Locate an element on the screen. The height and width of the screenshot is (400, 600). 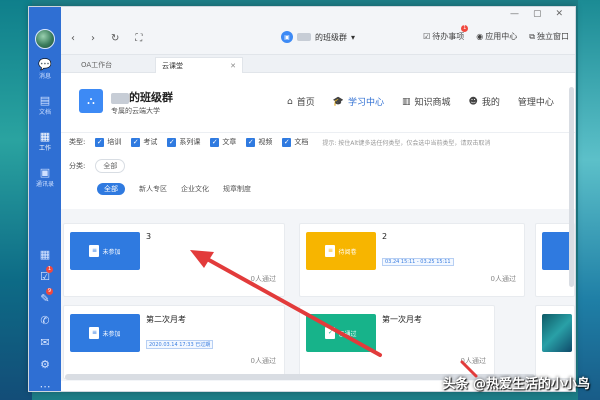
sidebar-bottom-tools: ▦ ☑ 1 ✎ 9 ✆ ✉ ⚙ ⋯ is located at coordinates (45, 317).